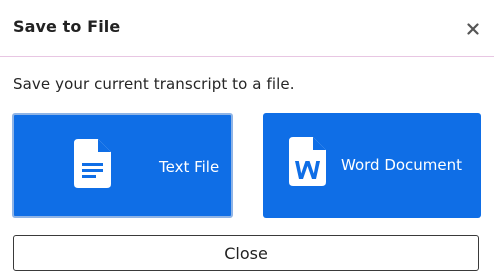 Image resolution: width=494 pixels, height=280 pixels. What do you see at coordinates (67, 26) in the screenshot?
I see `dialog-title: Save to File` at bounding box center [67, 26].